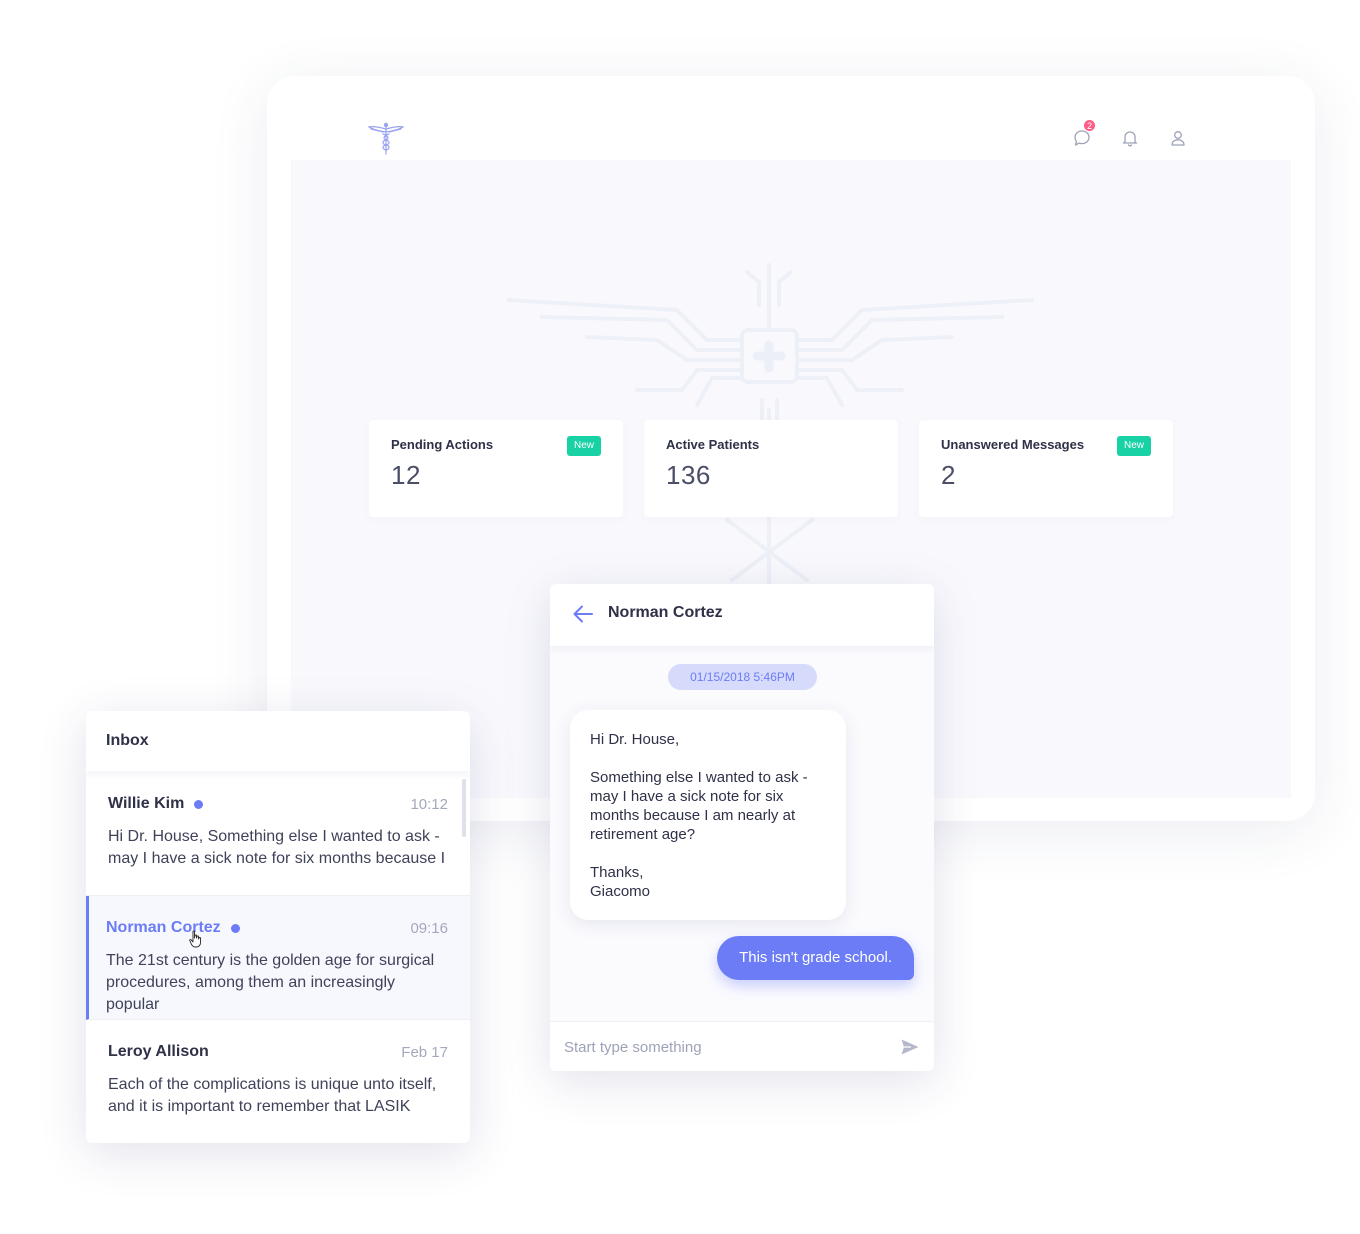 The height and width of the screenshot is (1234, 1360). I want to click on send-icon, so click(910, 1047).